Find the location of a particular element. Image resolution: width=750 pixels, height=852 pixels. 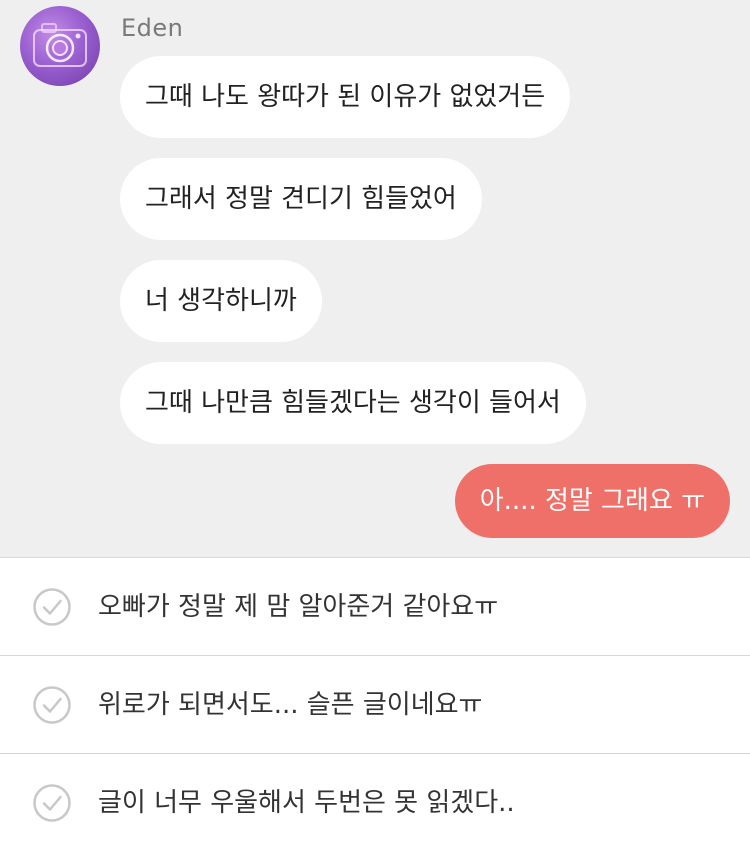

reply-option-label: 위로가 되면서도... 슬픈 글이네요ㅠ is located at coordinates (290, 705).